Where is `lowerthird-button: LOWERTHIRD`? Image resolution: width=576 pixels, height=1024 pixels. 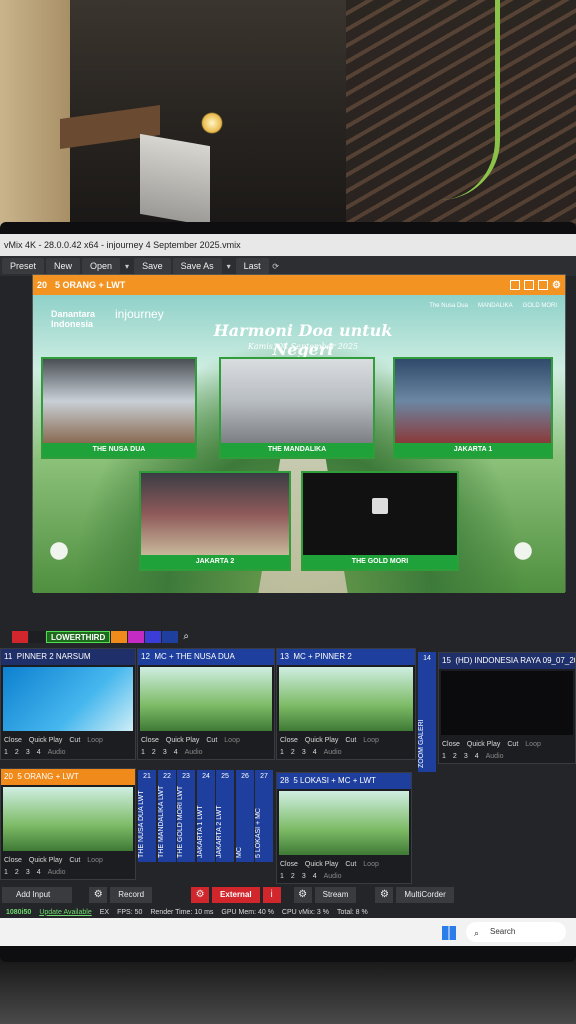 lowerthird-button: LOWERTHIRD is located at coordinates (78, 637).